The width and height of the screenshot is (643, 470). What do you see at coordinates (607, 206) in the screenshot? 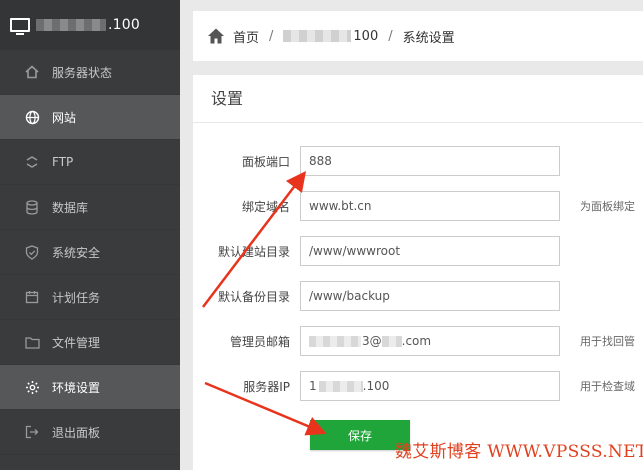
I see `field-hint: 为面板绑定` at bounding box center [607, 206].